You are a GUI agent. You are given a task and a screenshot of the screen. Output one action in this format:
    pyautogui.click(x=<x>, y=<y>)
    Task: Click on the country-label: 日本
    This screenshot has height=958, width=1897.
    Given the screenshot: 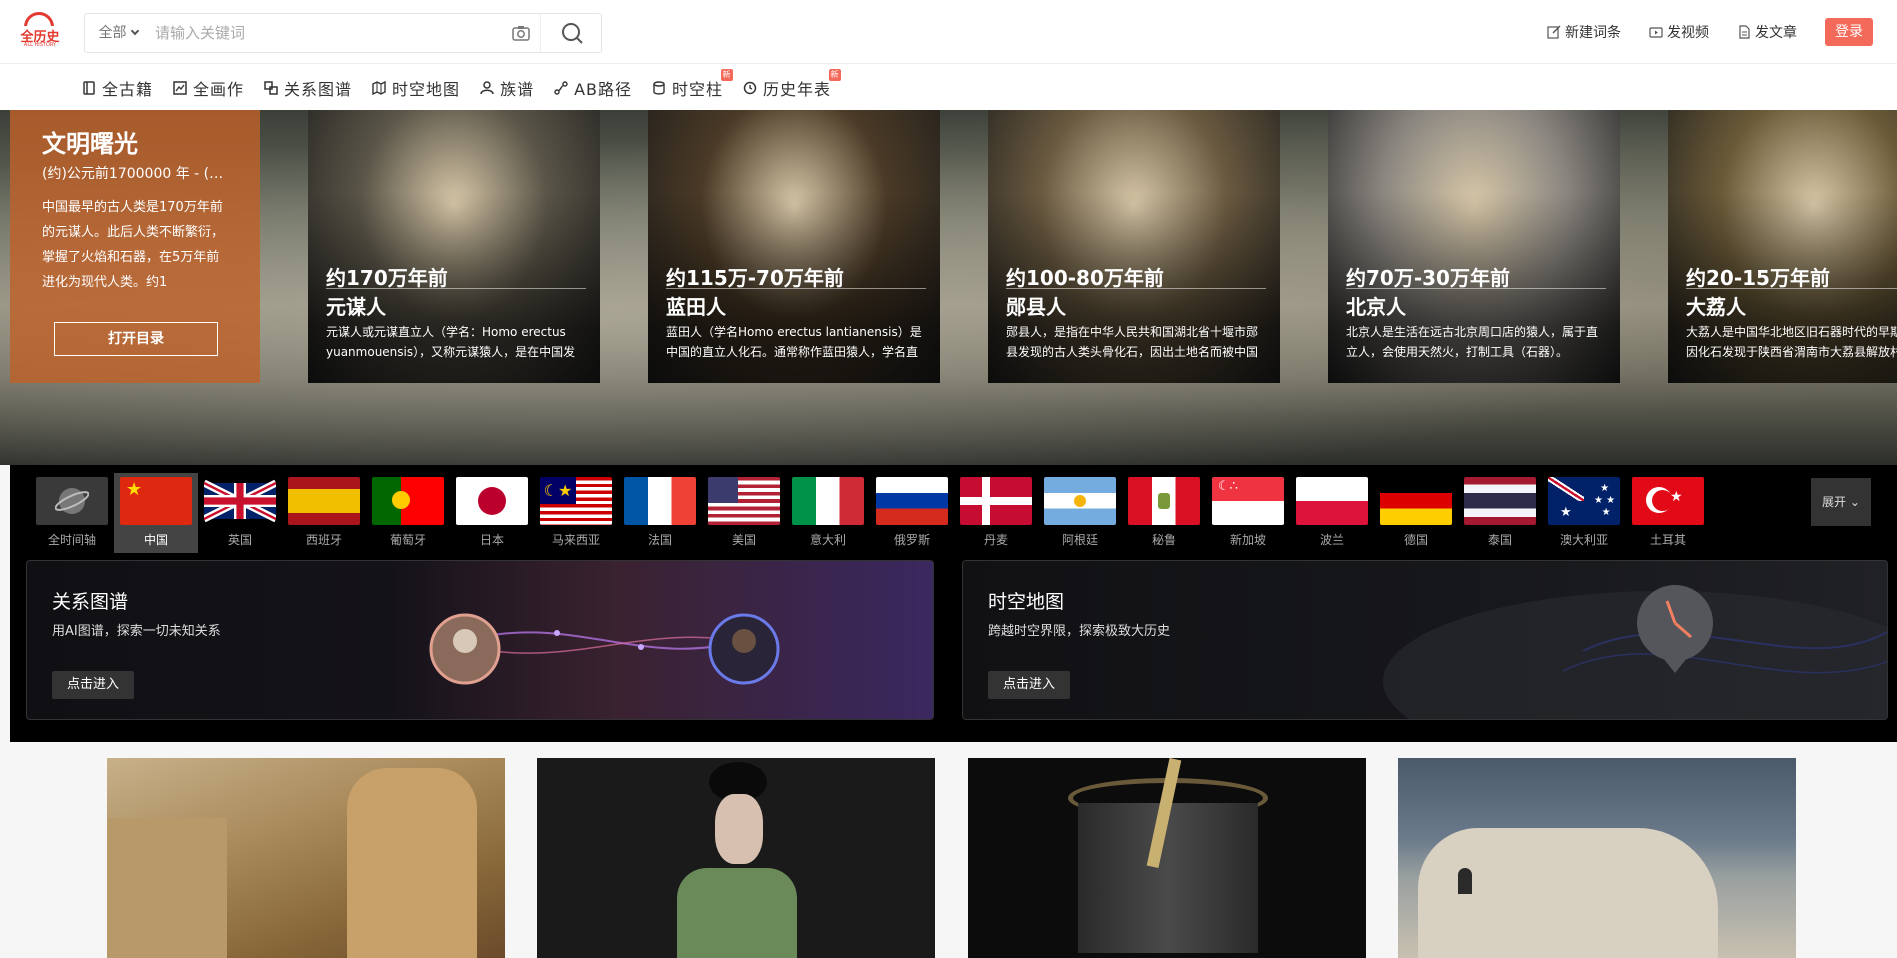 What is the action you would take?
    pyautogui.click(x=491, y=540)
    